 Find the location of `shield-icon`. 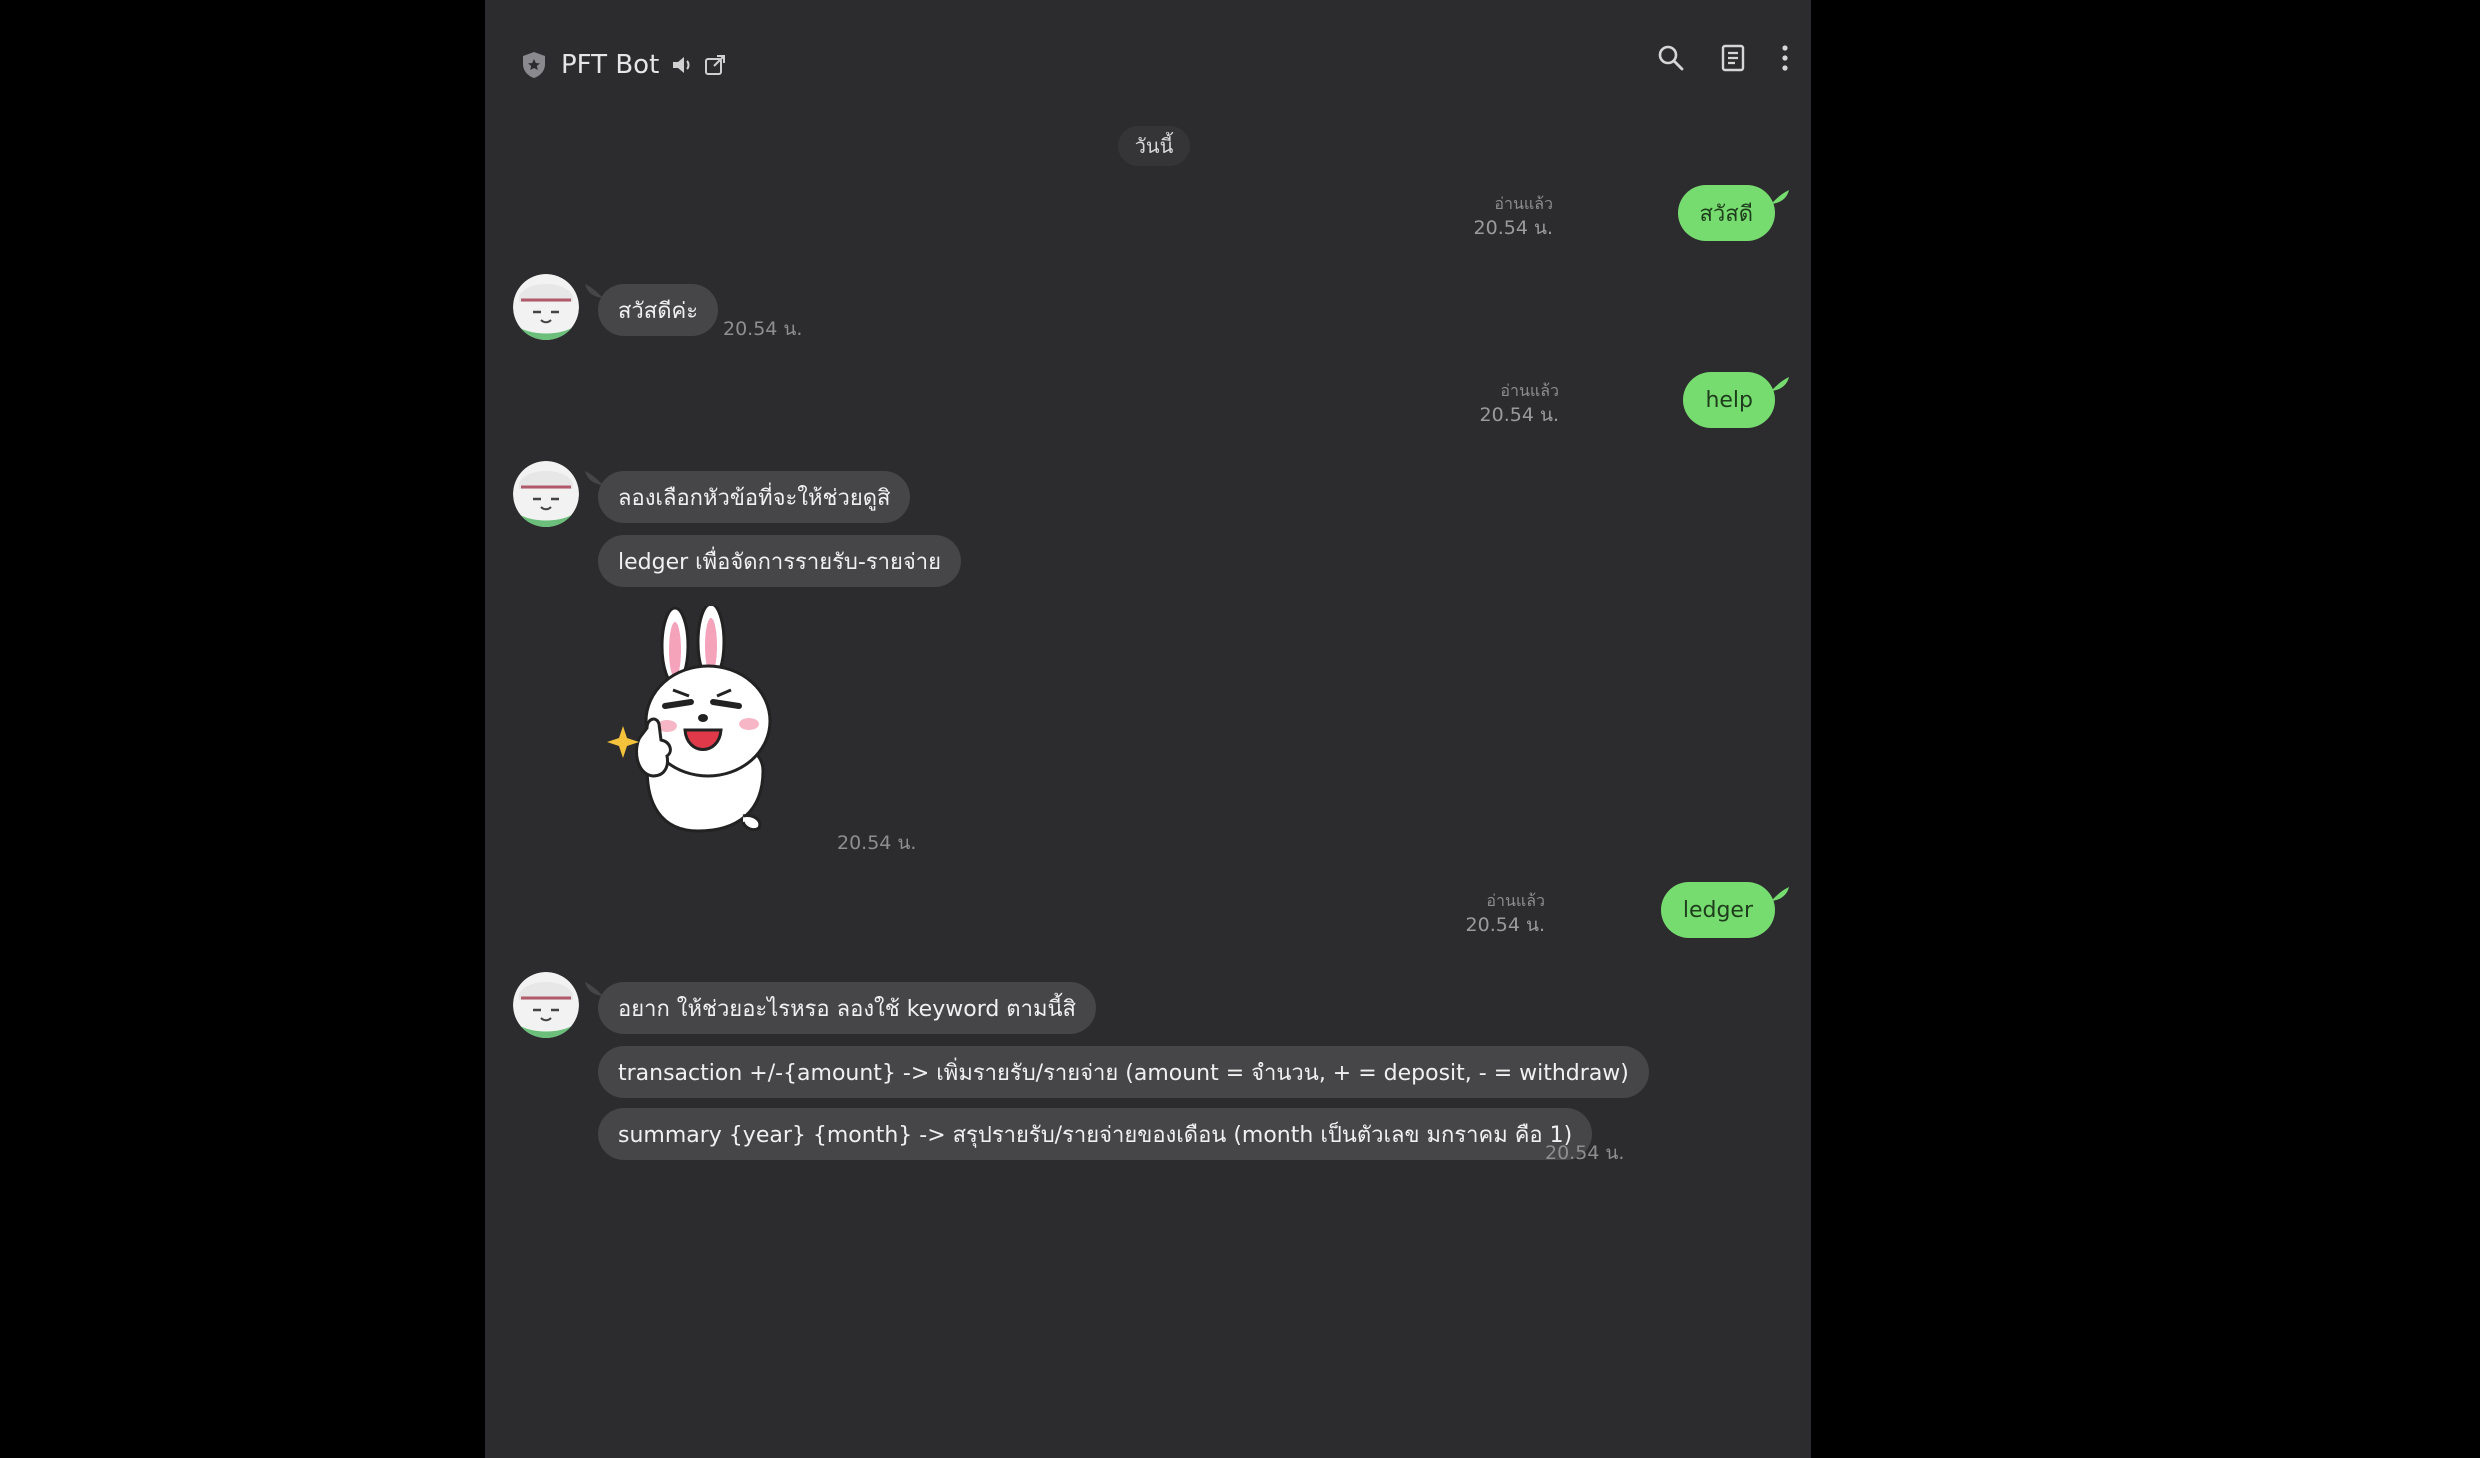

shield-icon is located at coordinates (534, 65).